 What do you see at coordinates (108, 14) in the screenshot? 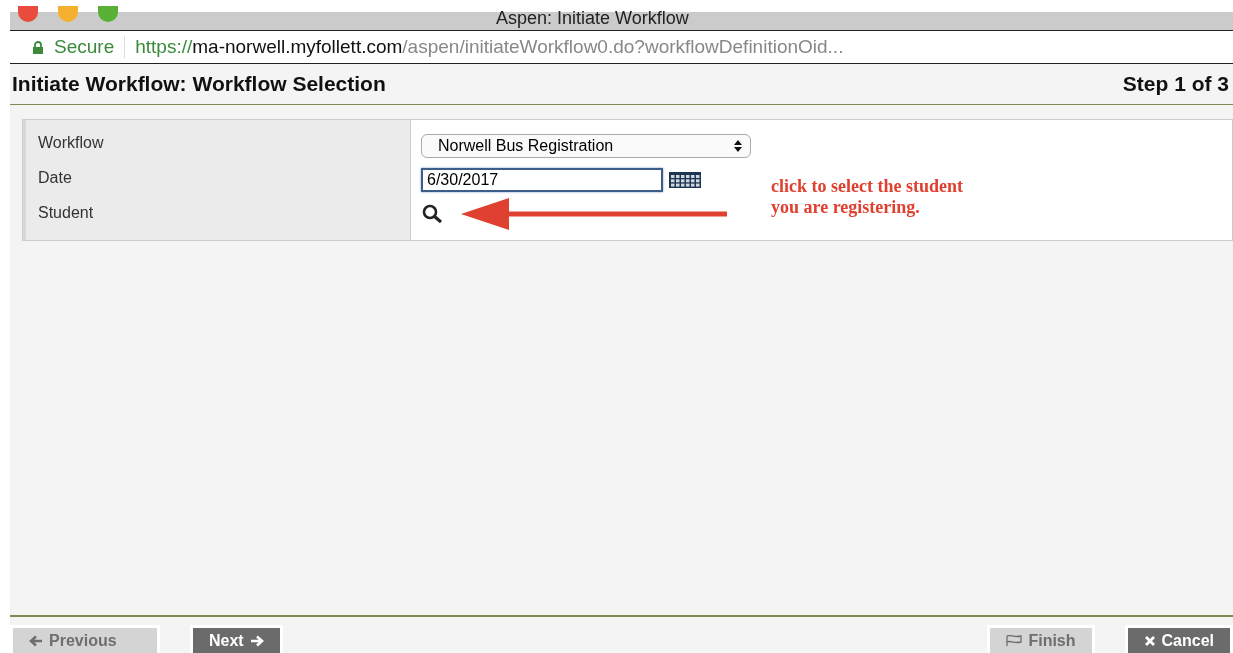
I see `zoom-window-icon` at bounding box center [108, 14].